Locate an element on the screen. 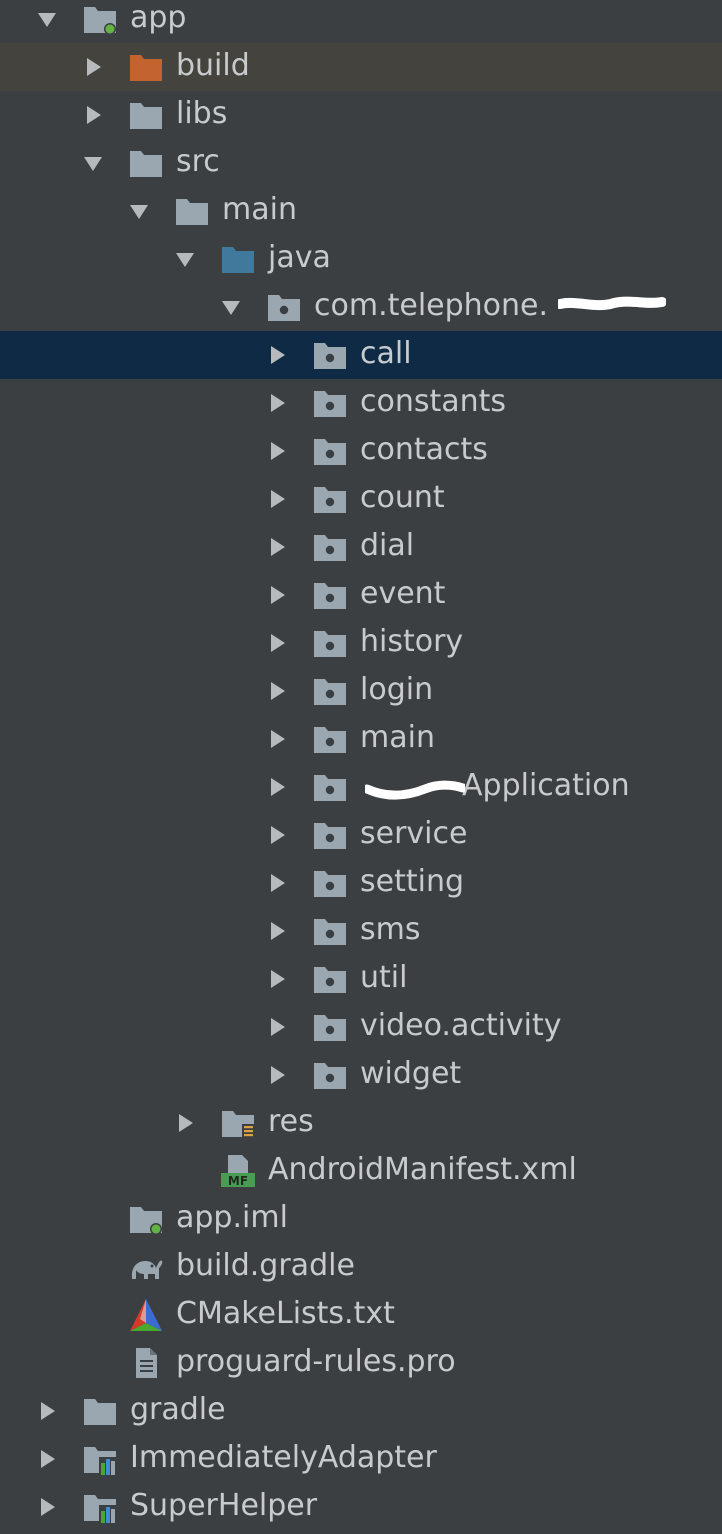 This screenshot has height=1534, width=722. tree-node-java: java is located at coordinates (361, 259).